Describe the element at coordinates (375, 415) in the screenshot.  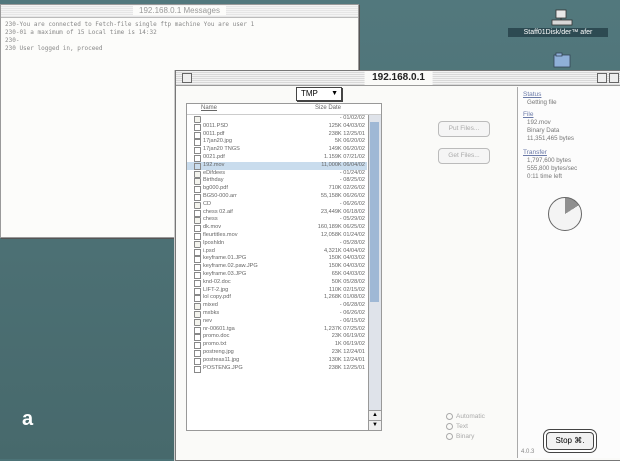
I see `scroll-up-arrow-icon: ▲` at that location.